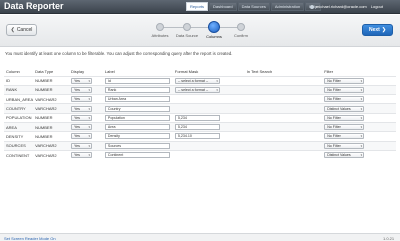 This screenshot has width=400, height=241. Describe the element at coordinates (193, 89) in the screenshot. I see `format-mask-value: -- select a format --` at that location.